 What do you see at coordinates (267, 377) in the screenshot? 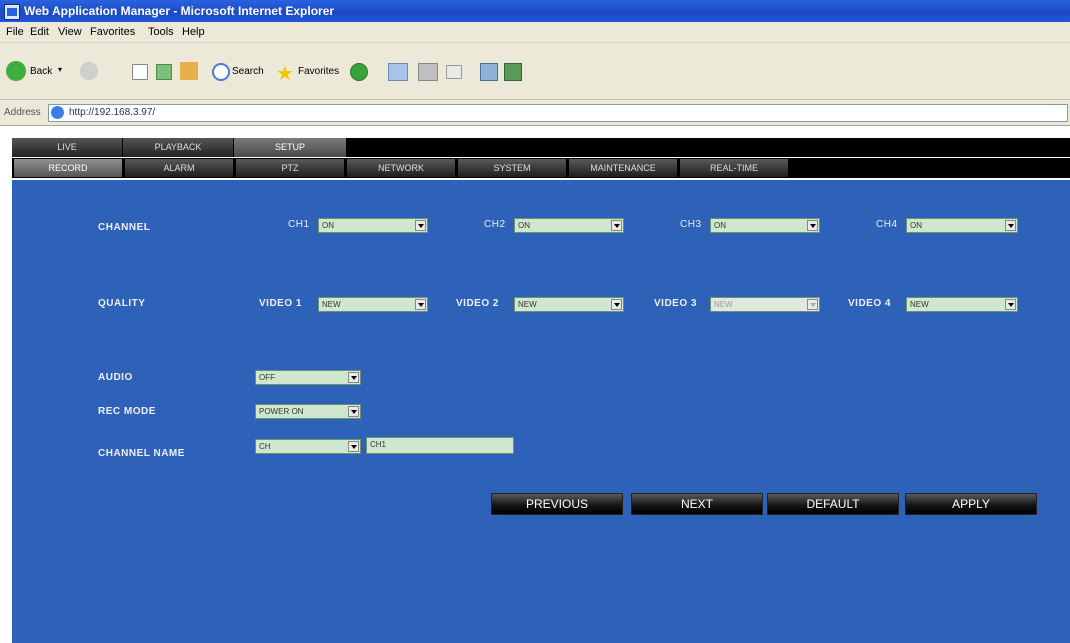
I see `audio-value: OFF` at bounding box center [267, 377].